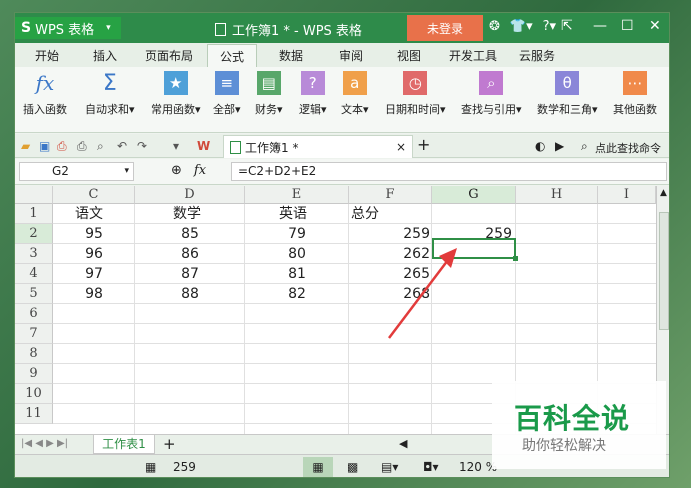 The image size is (691, 488). I want to click on cell-e1: 英语, so click(293, 214).